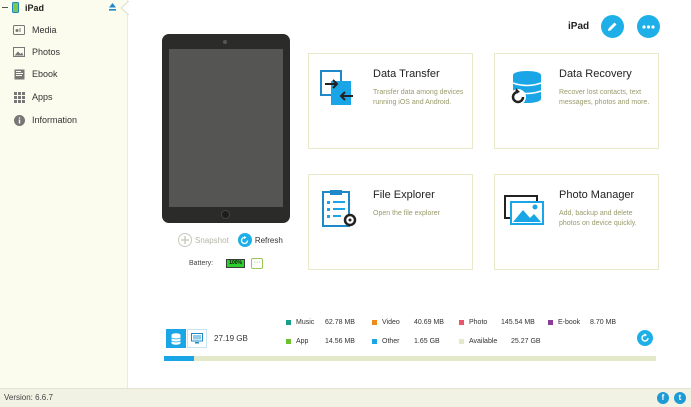 Image resolution: width=691 pixels, height=407 pixels. I want to click on device-actions: Snapshot Refresh, so click(230, 240).